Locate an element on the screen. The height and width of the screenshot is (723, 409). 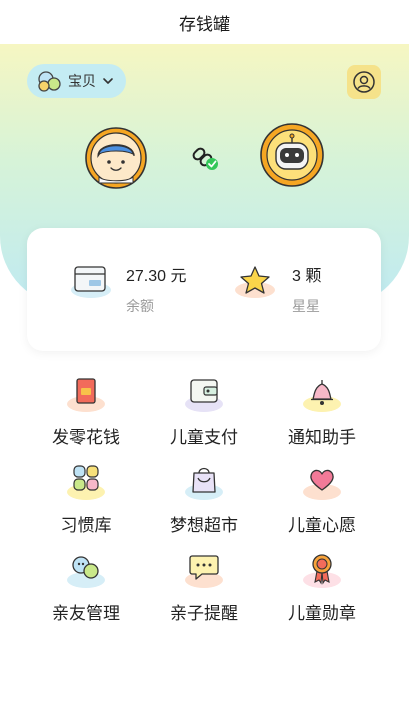
shopping-bag-icon is located at coordinates (204, 483).